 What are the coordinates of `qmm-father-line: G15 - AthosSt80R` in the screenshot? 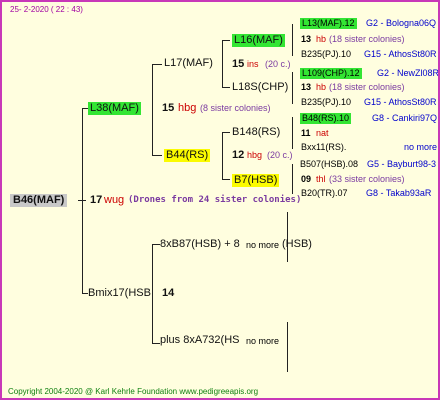 It's located at (400, 54).